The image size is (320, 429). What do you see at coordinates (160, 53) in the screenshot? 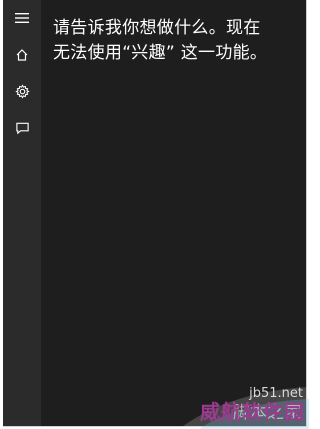
I see `message-line-2: 无法使用“兴趣” 这一功能。` at bounding box center [160, 53].